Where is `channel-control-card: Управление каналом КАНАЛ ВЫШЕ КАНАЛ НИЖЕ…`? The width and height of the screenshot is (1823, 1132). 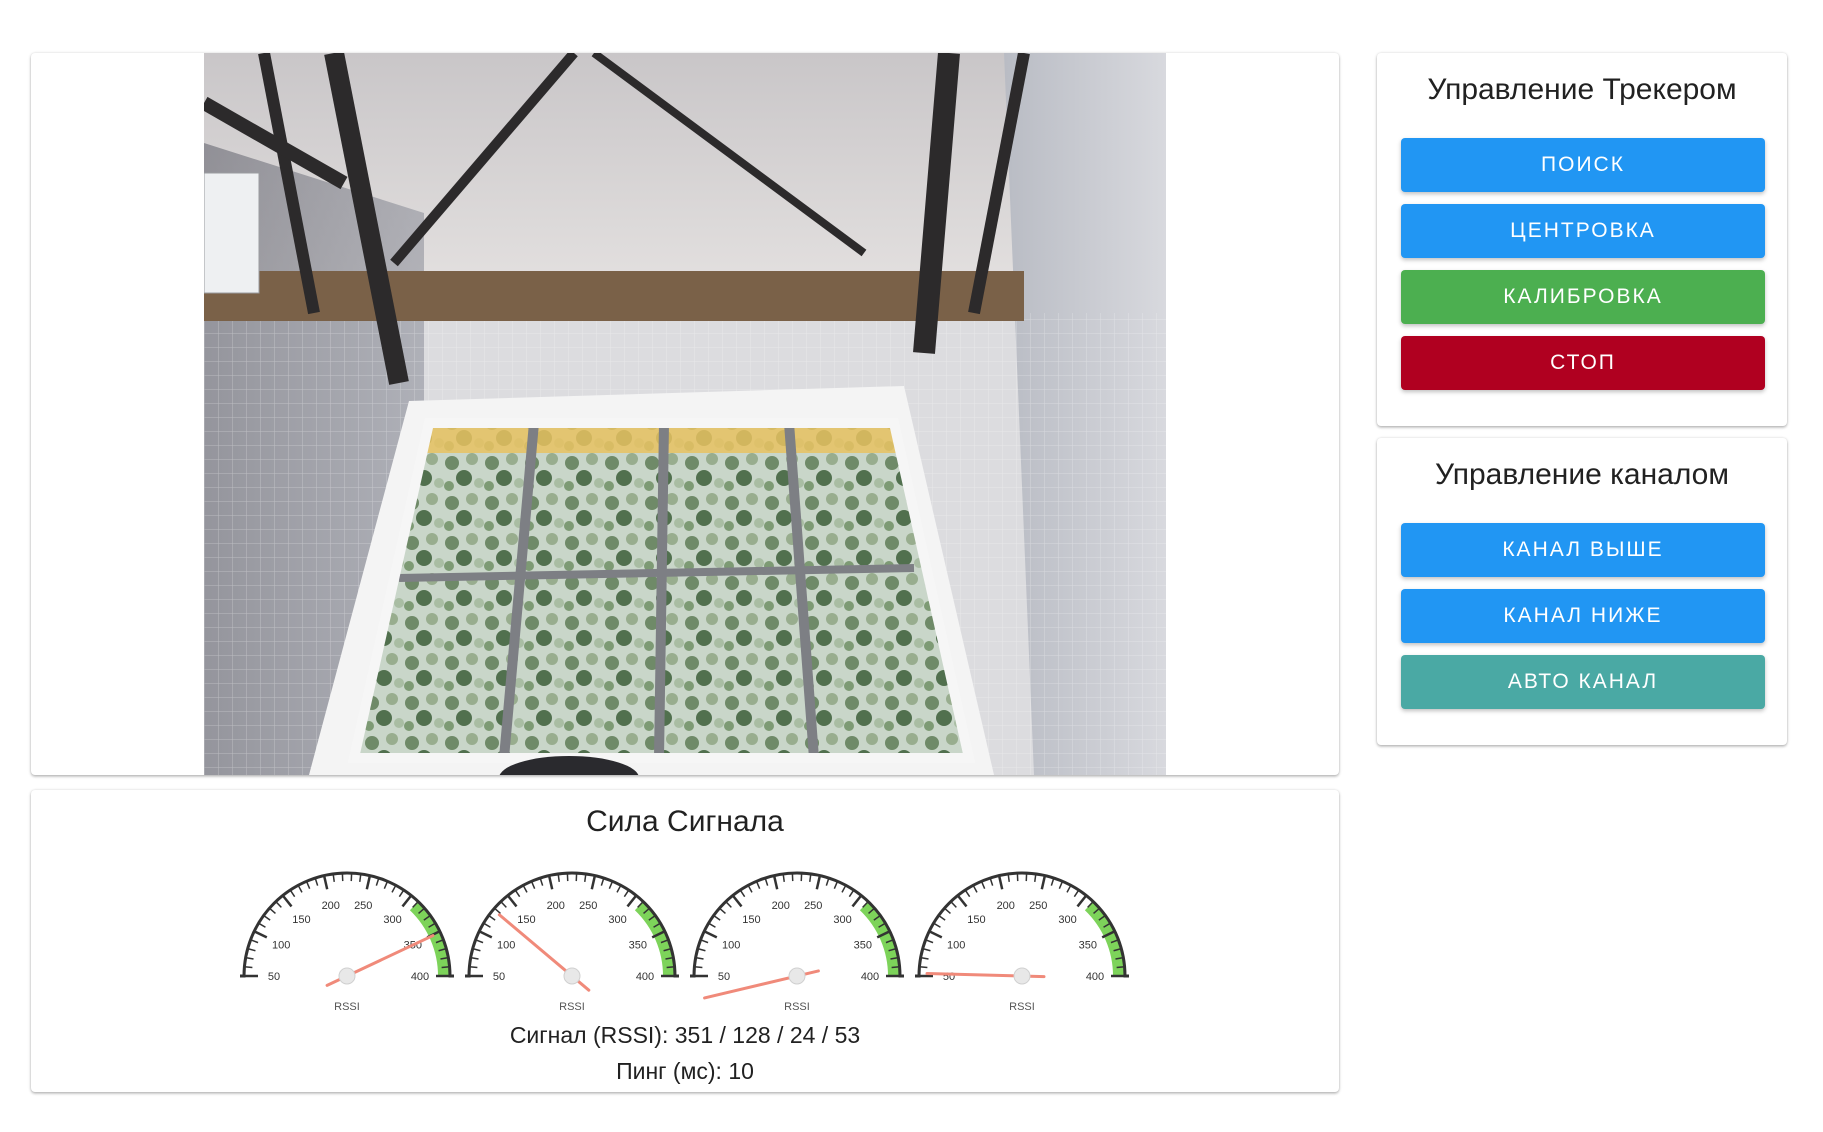 channel-control-card: Управление каналом КАНАЛ ВЫШЕ КАНАЛ НИЖЕ… is located at coordinates (1582, 591).